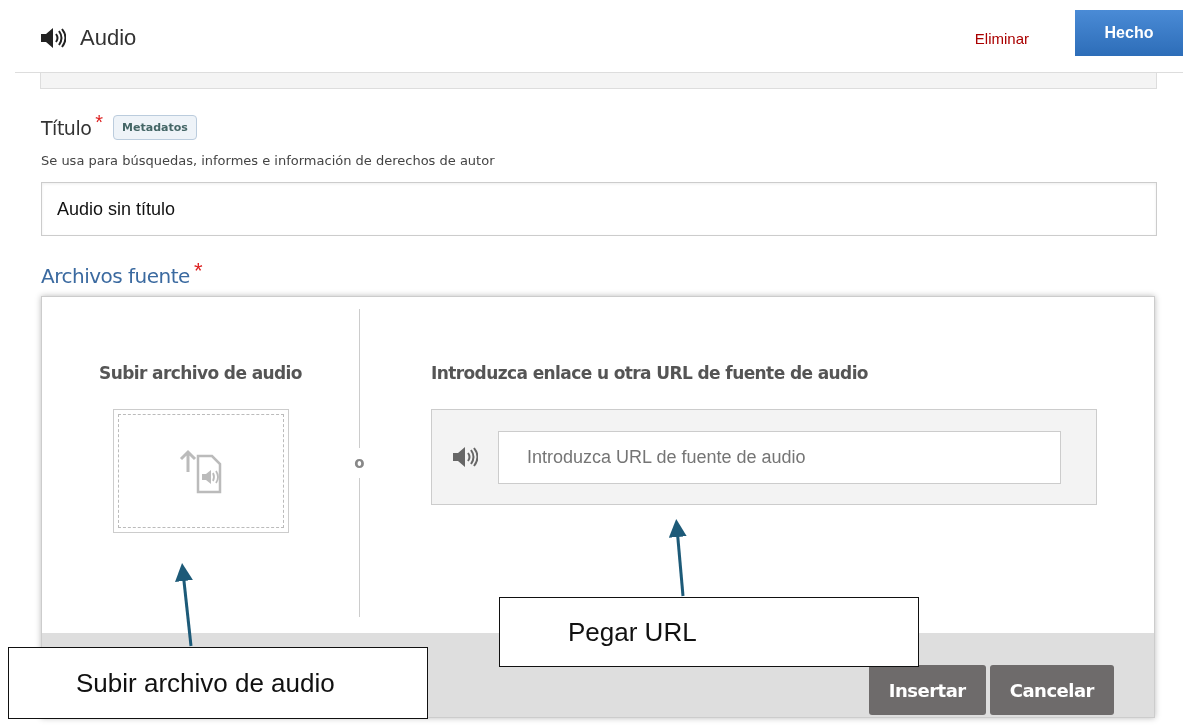  I want to click on metadata-tag: Metadatos, so click(155, 127).